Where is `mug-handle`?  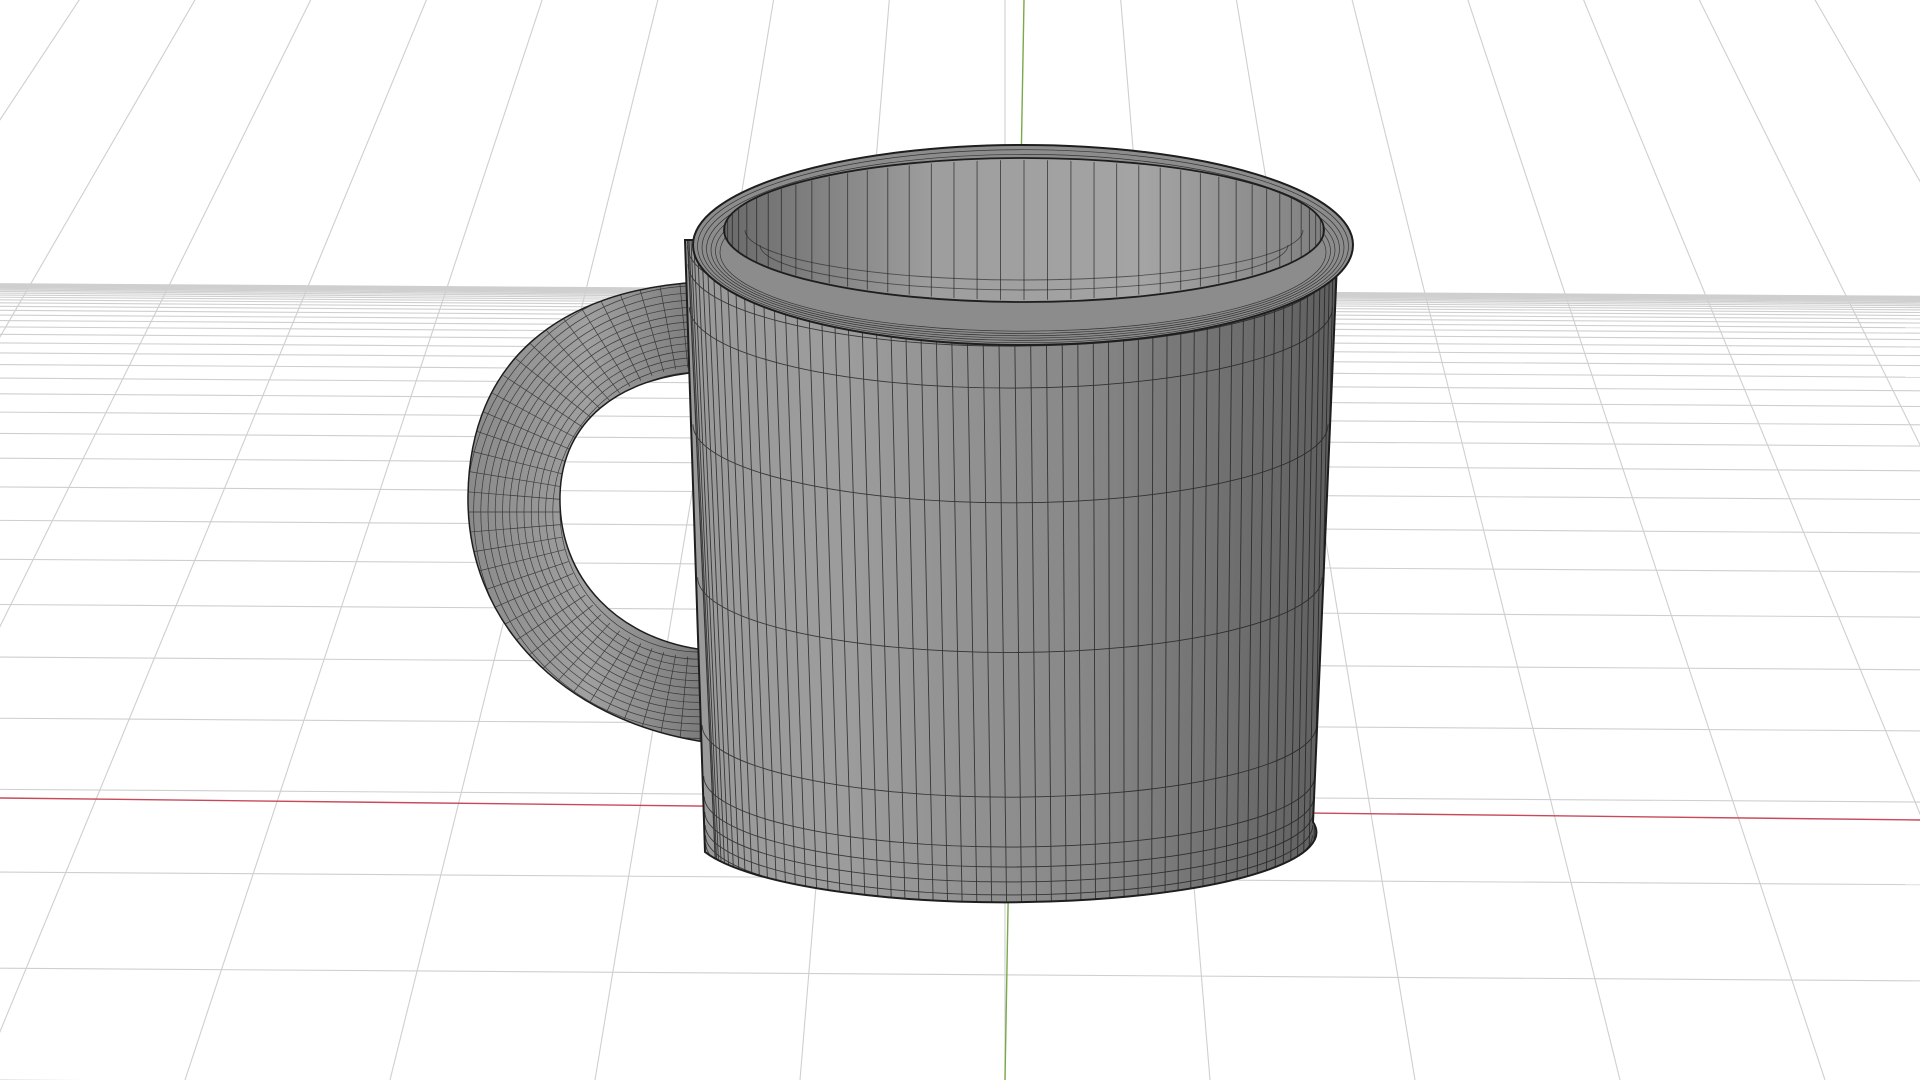
mug-handle is located at coordinates (582, 512).